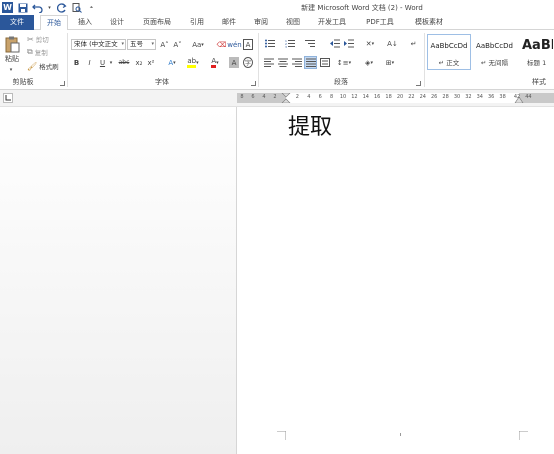 This screenshot has width=554, height=454. What do you see at coordinates (242, 97) in the screenshot?
I see `ruler-tick-label: 8` at bounding box center [242, 97].